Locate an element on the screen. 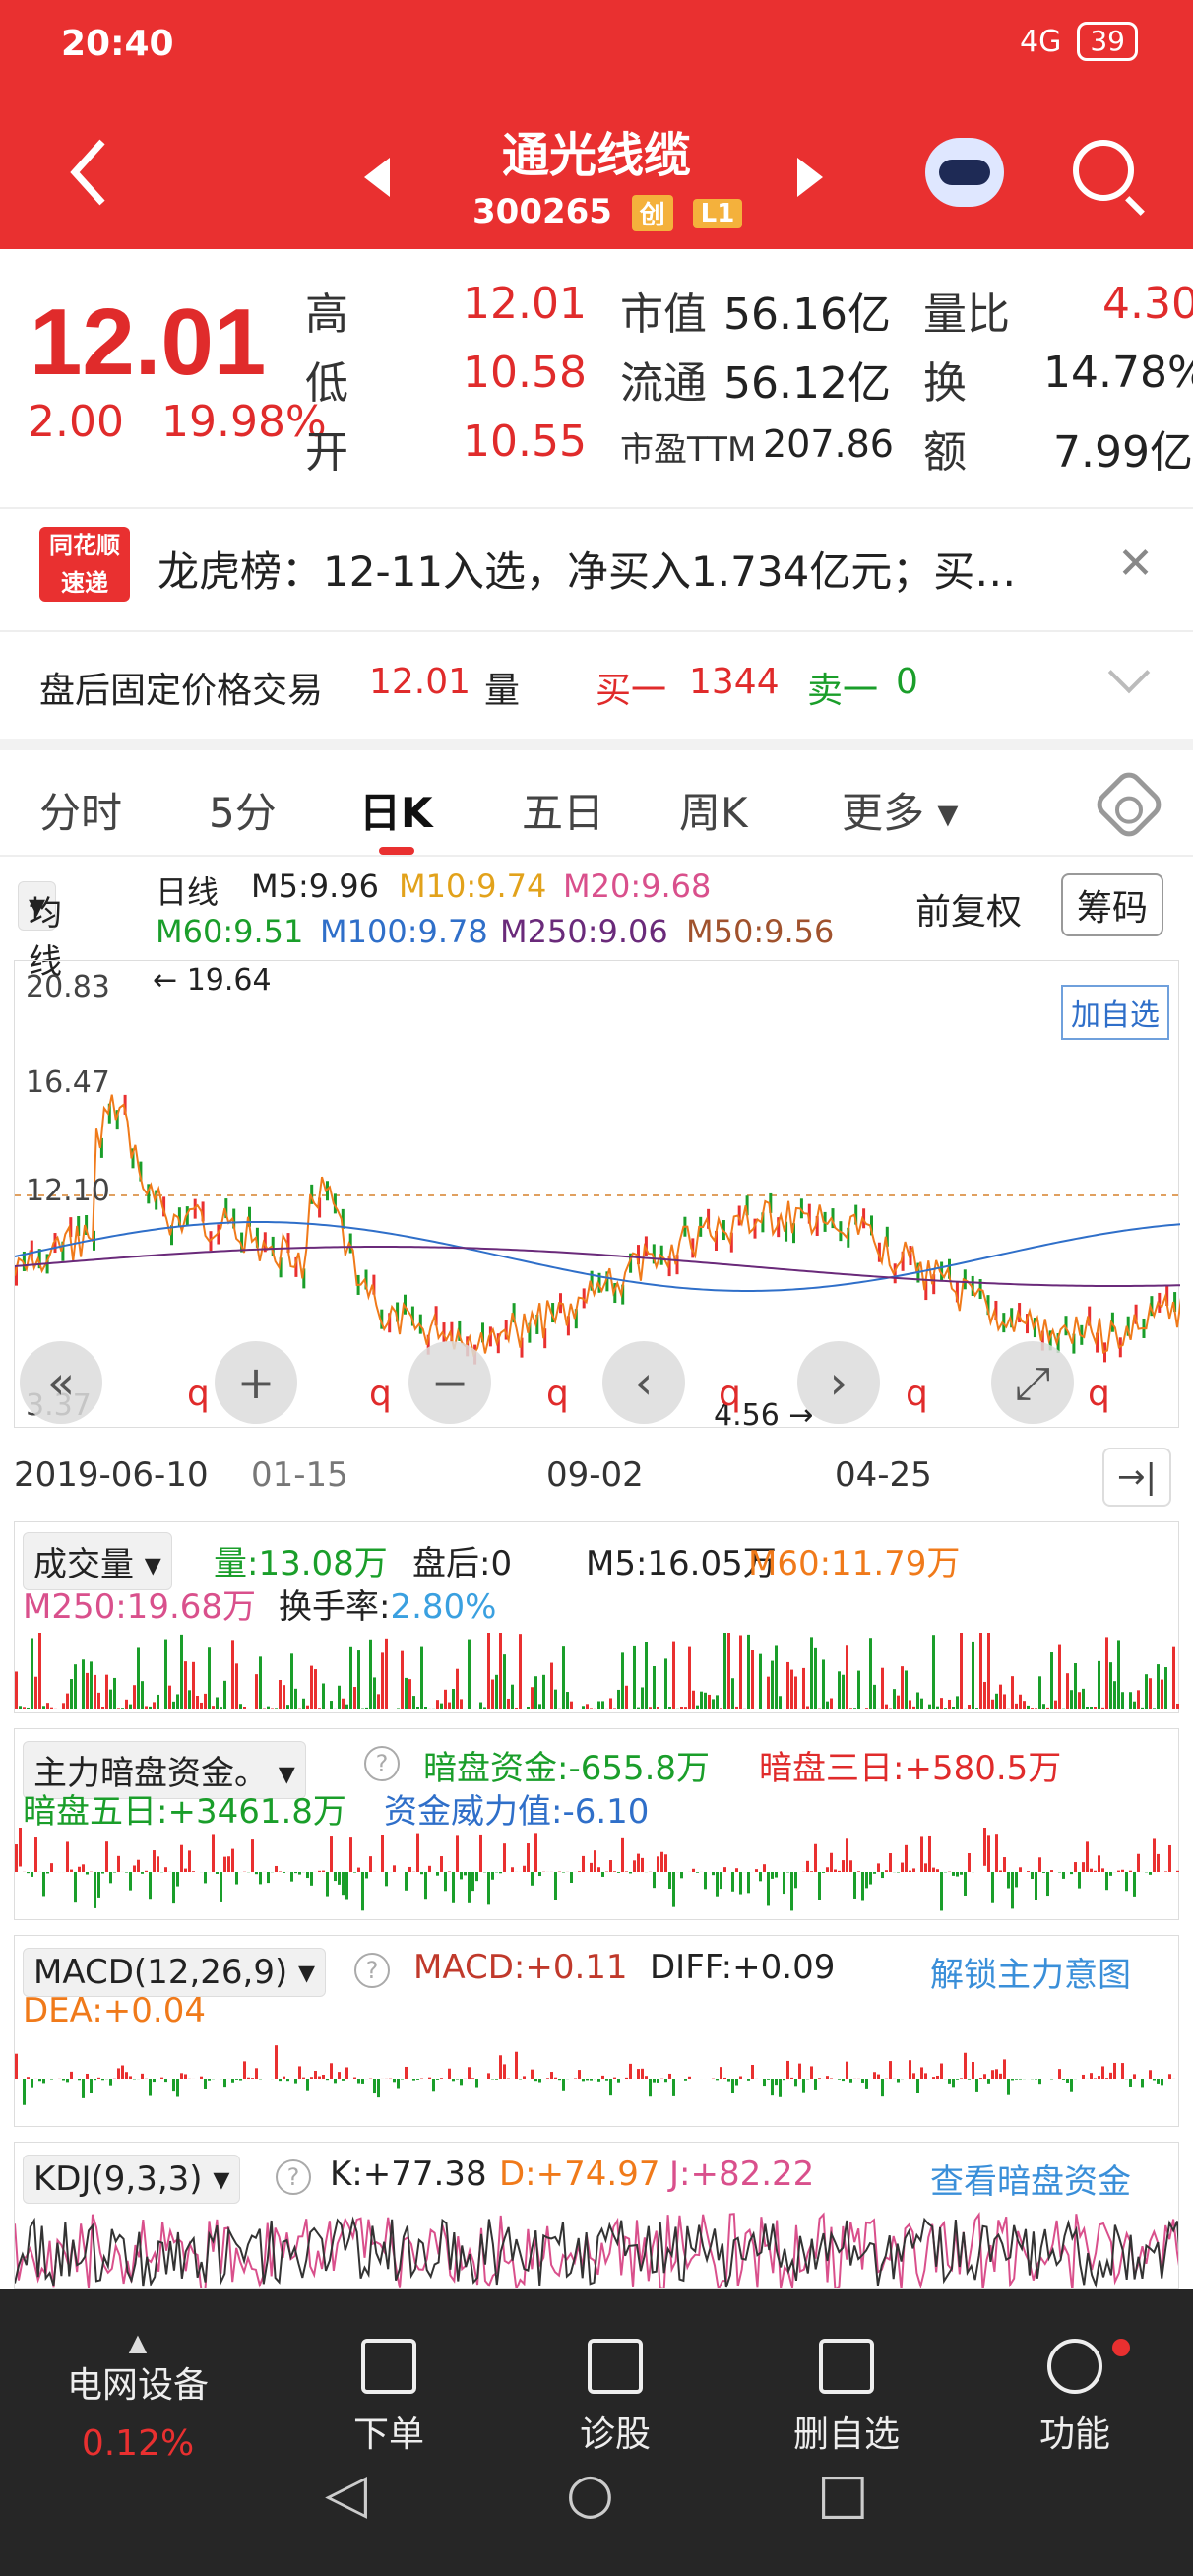 The width and height of the screenshot is (1193, 2576). open-value: 10.55 is located at coordinates (525, 442).